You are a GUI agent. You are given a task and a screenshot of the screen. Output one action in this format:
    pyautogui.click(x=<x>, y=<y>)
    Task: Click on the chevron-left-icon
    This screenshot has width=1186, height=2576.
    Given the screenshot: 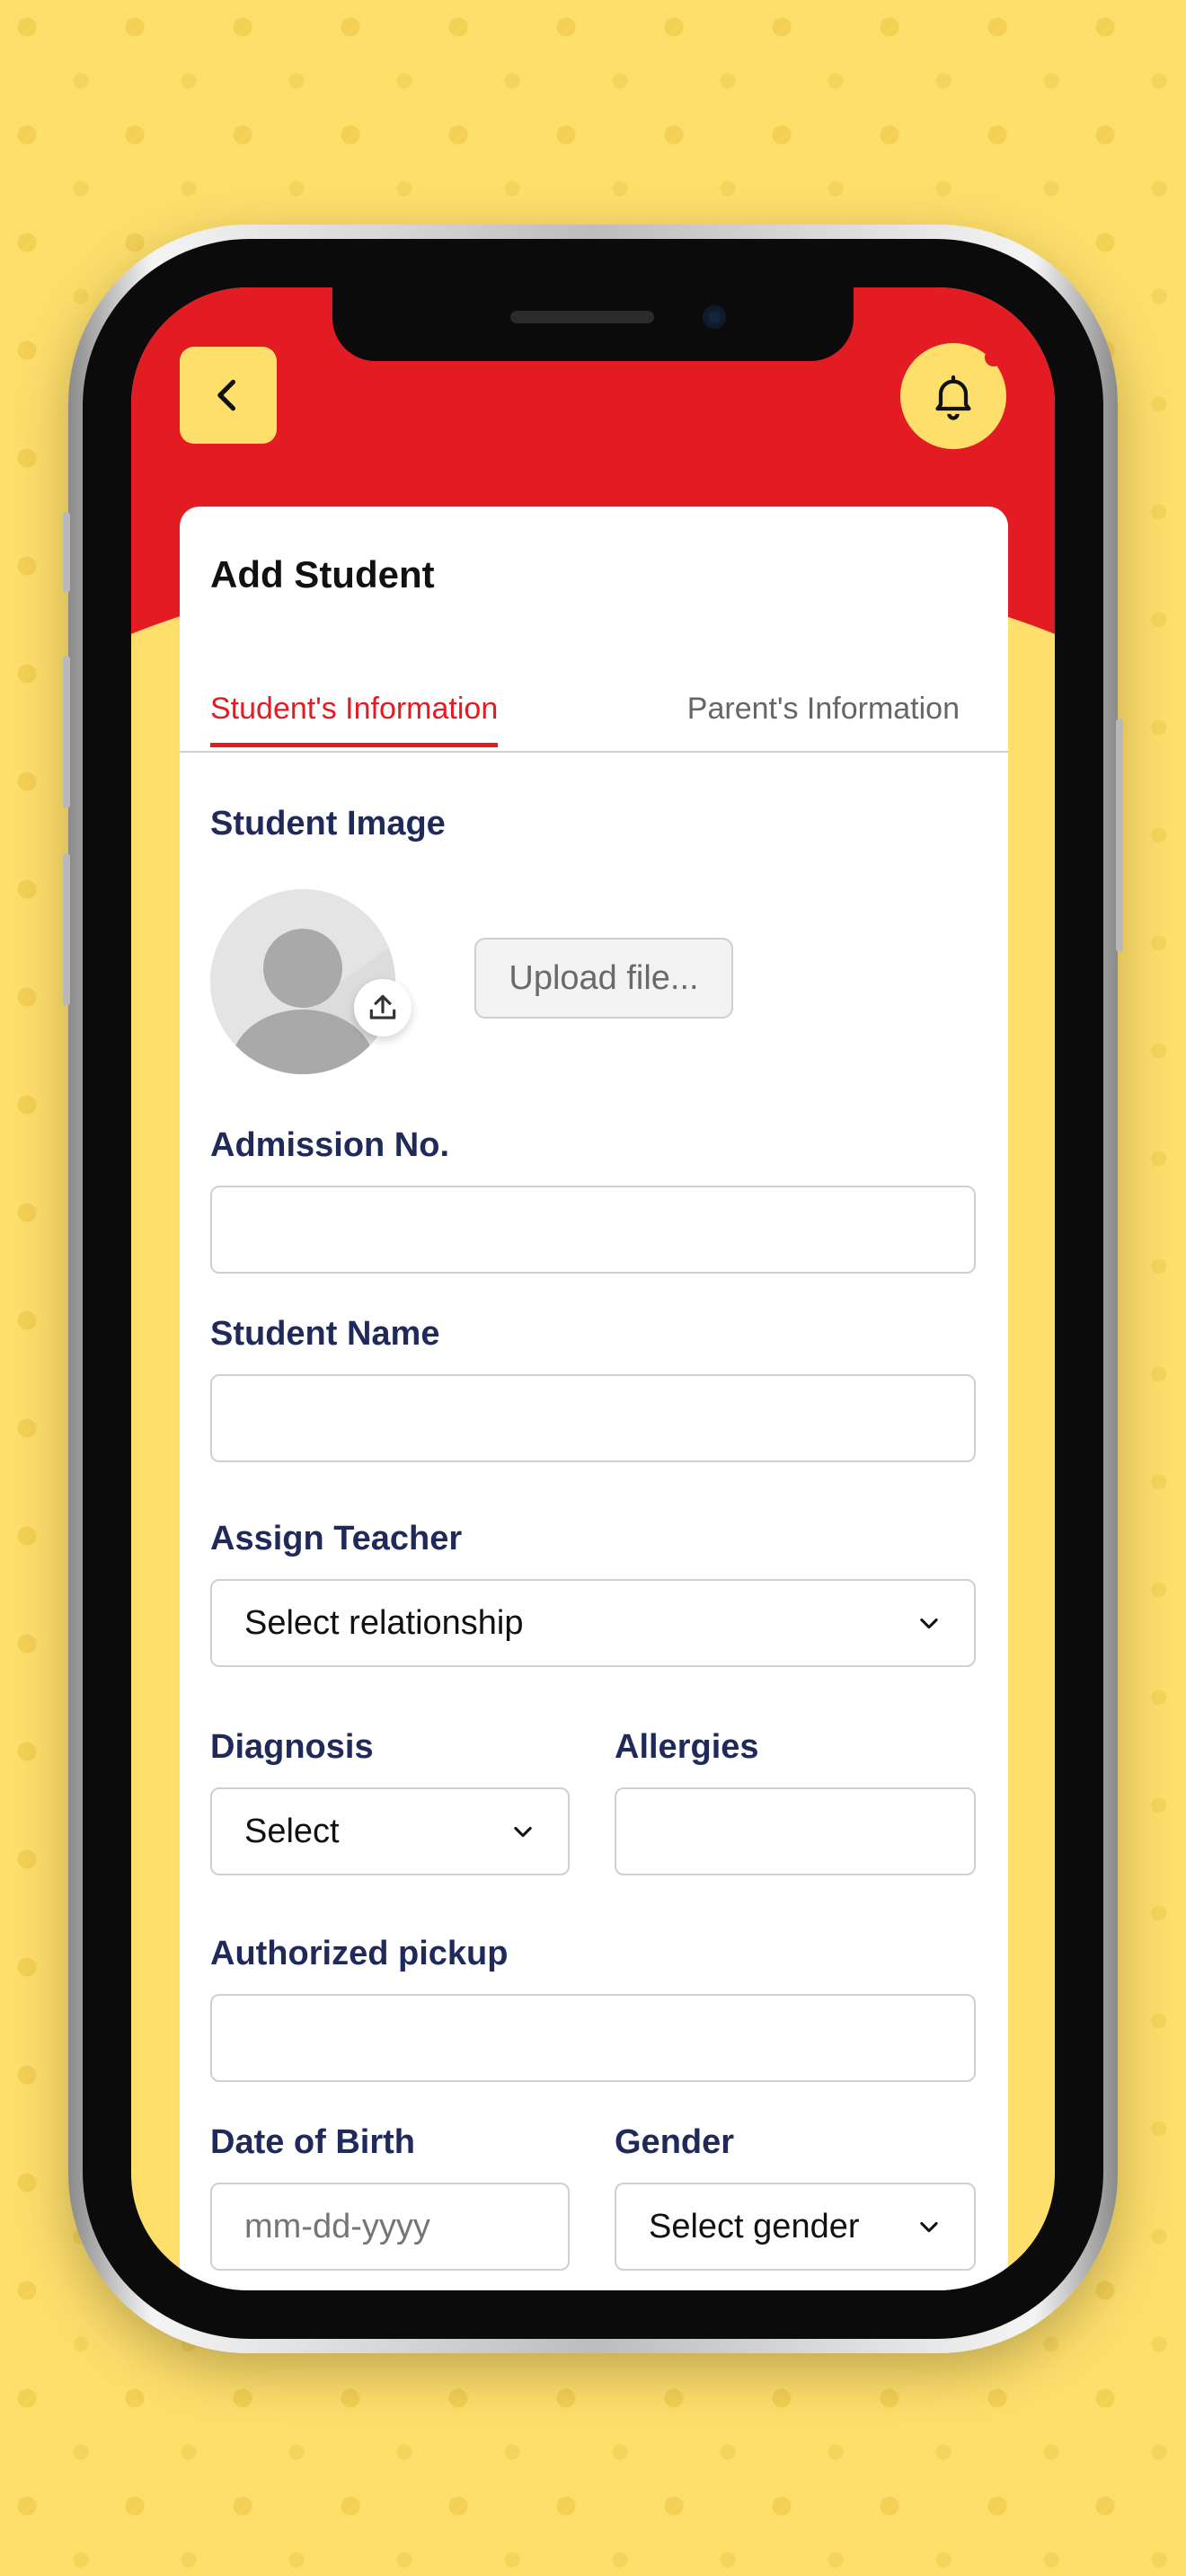 What is the action you would take?
    pyautogui.click(x=226, y=395)
    